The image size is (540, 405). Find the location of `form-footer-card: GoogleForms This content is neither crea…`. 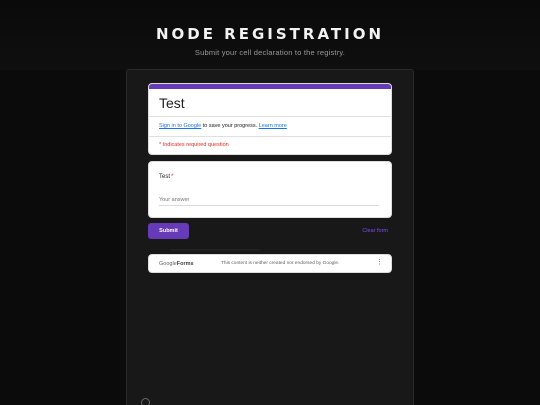

form-footer-card: GoogleForms This content is neither crea… is located at coordinates (270, 263).